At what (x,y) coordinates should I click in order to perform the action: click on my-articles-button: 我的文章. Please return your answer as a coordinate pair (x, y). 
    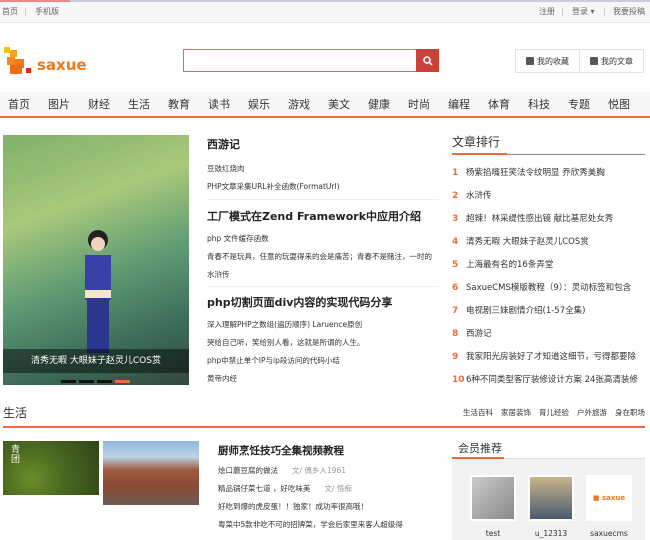
    Looking at the image, I should click on (611, 61).